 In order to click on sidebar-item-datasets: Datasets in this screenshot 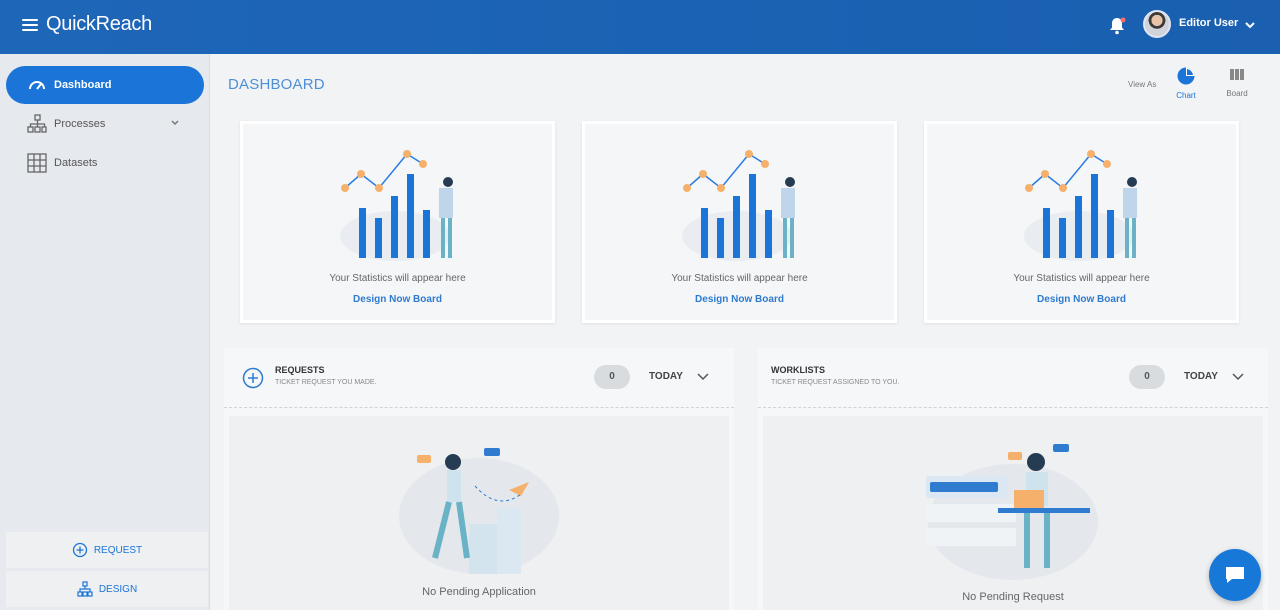, I will do `click(105, 163)`.